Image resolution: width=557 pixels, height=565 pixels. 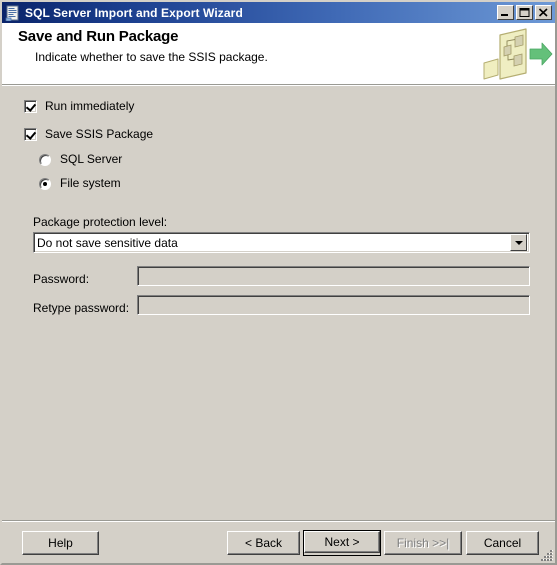 What do you see at coordinates (30, 134) in the screenshot?
I see `save-ssis-package-checkbox` at bounding box center [30, 134].